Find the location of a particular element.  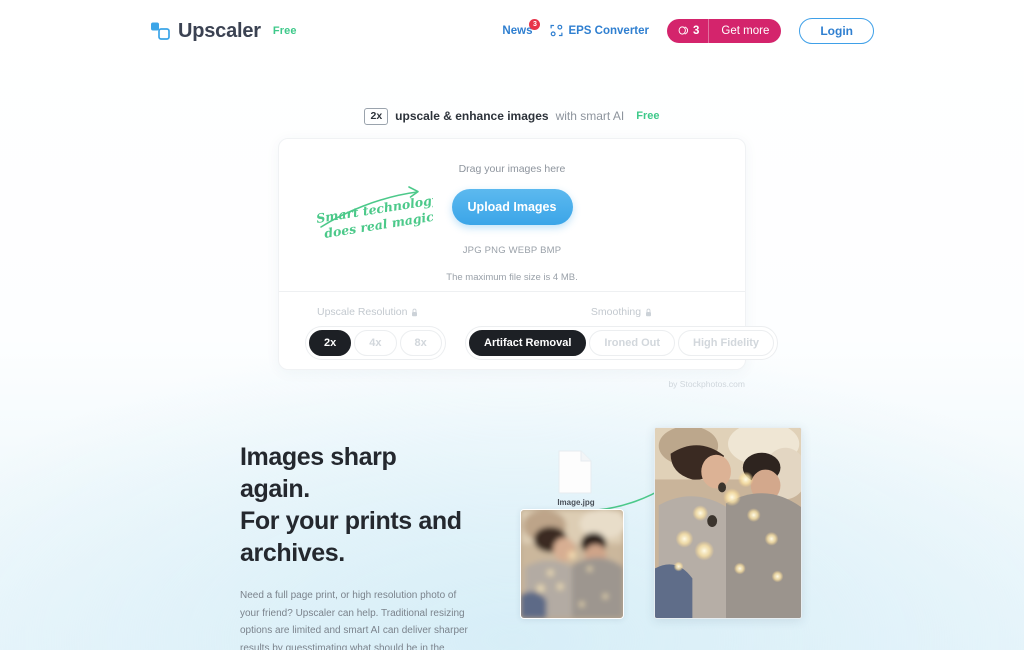

resolution-pill-row: 2x 4x 8x is located at coordinates (375, 343).